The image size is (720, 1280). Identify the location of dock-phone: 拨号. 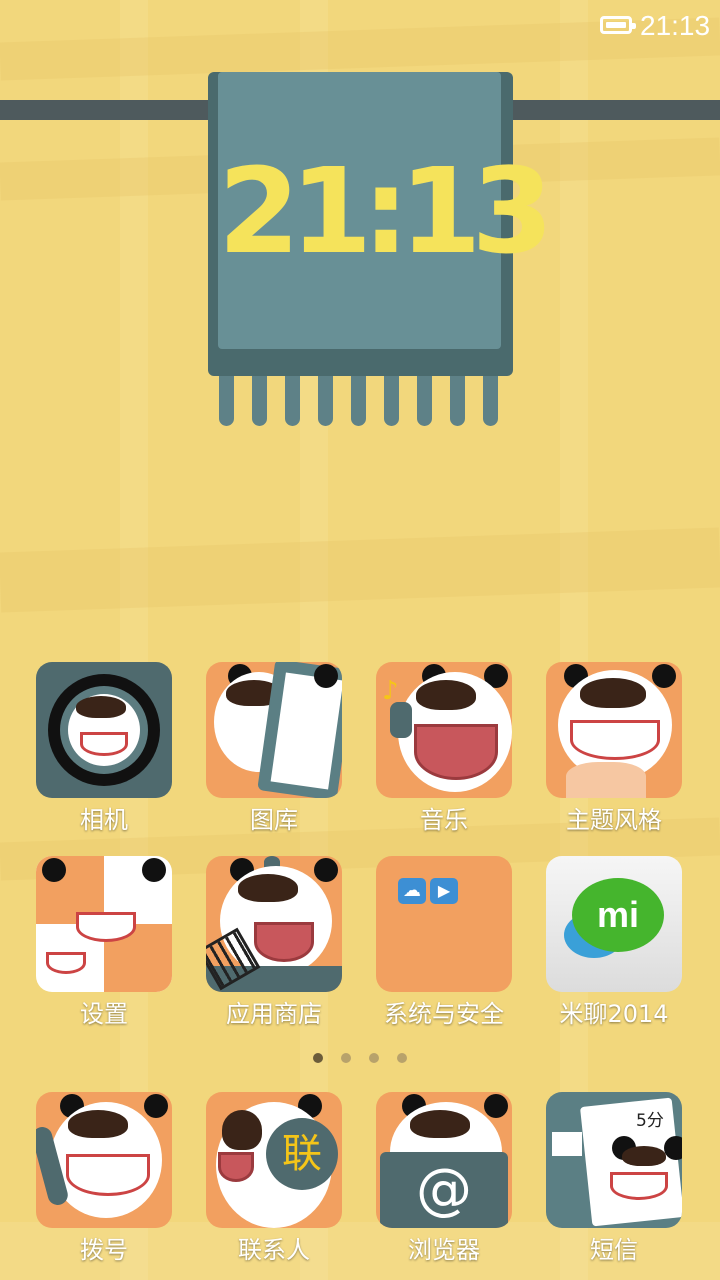
(104, 1178).